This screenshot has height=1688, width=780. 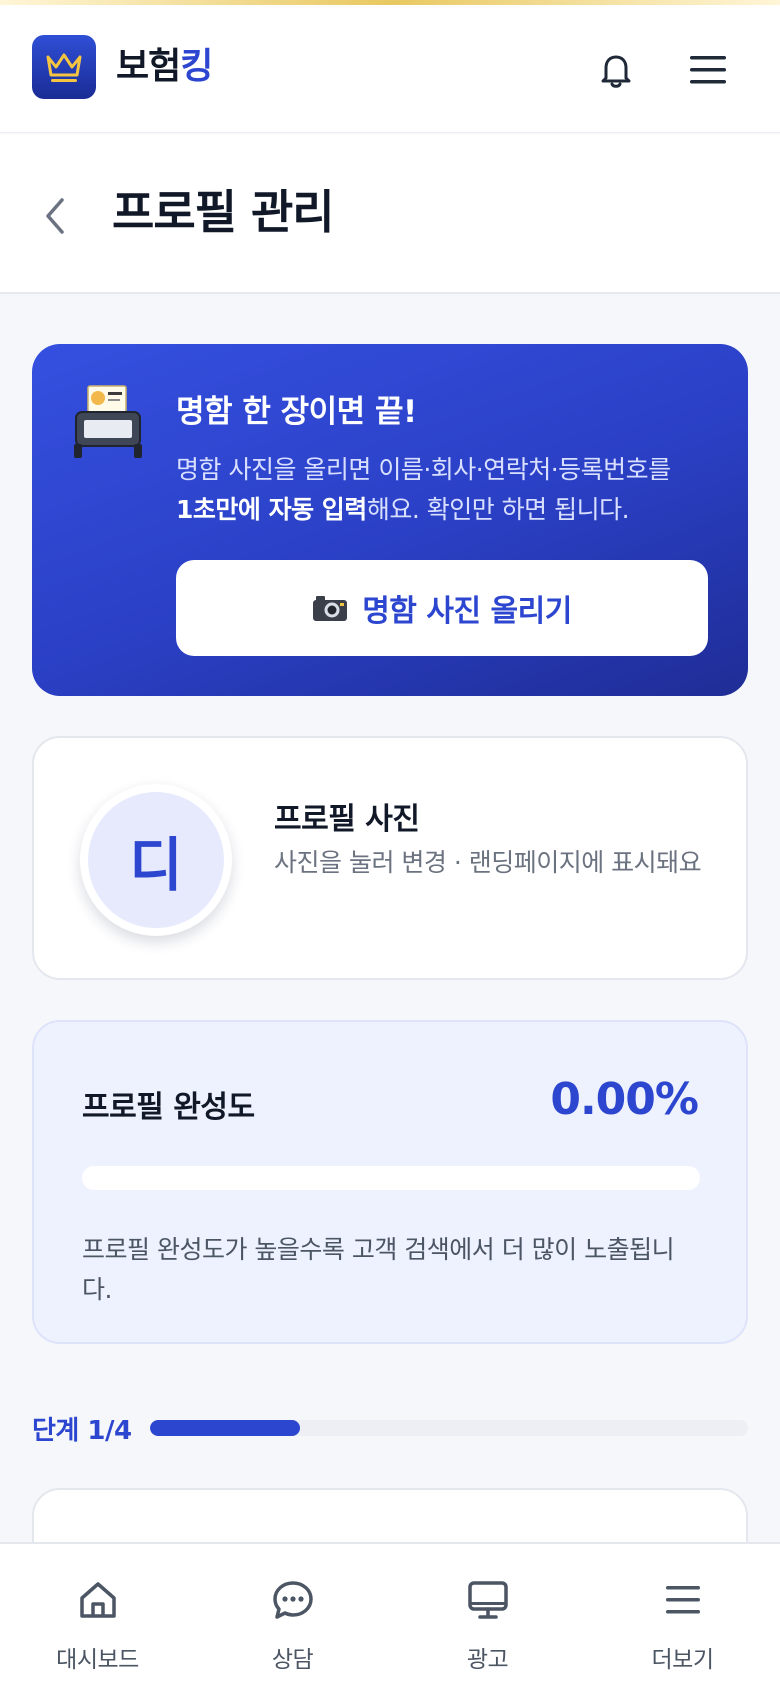 What do you see at coordinates (82, 1431) in the screenshot?
I see `step-indicator-label: 단계 1/4` at bounding box center [82, 1431].